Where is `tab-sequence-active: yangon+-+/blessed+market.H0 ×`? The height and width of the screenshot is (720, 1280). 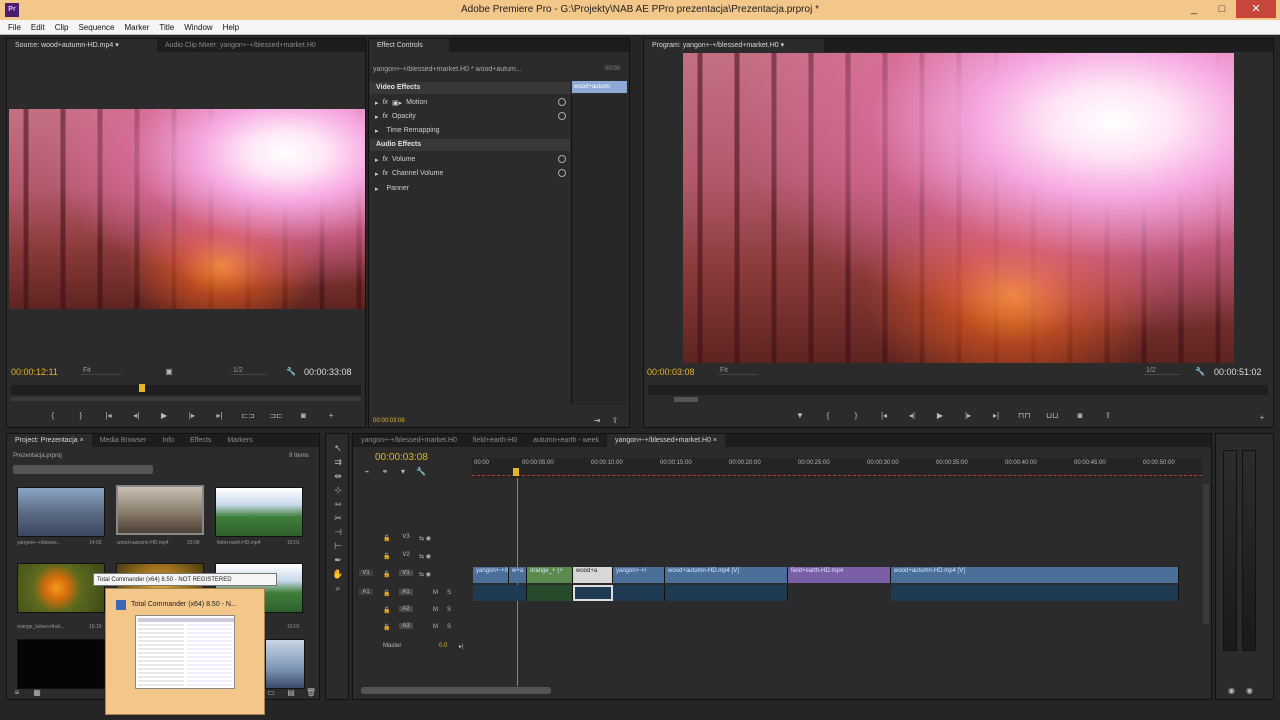
tab-sequence-active: yangon+-+/blessed+market.H0 × is located at coordinates (666, 440).